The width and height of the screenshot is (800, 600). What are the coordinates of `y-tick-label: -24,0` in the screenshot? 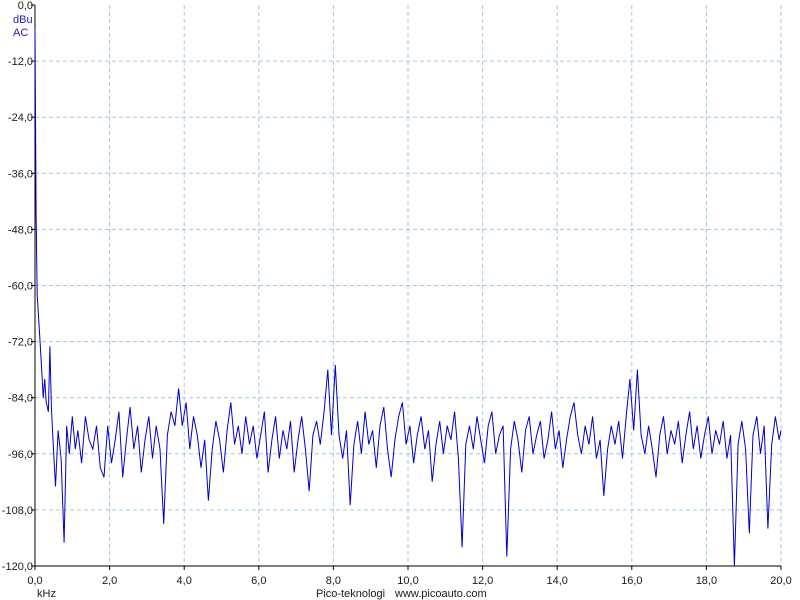 It's located at (20, 118).